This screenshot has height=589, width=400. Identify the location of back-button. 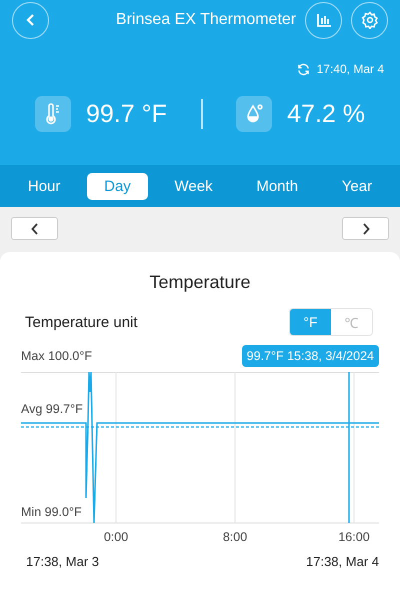
(30, 20).